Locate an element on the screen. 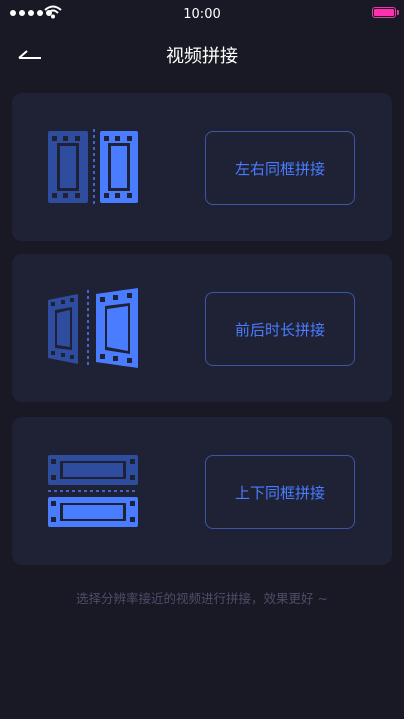 The image size is (404, 719). status-bar: 10:00 is located at coordinates (202, 14).